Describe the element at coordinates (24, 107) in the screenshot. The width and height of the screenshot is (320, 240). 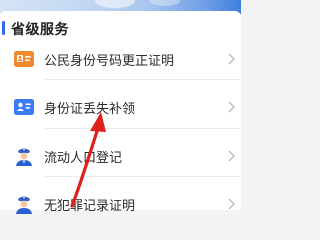
I see `id-badge-icon` at that location.